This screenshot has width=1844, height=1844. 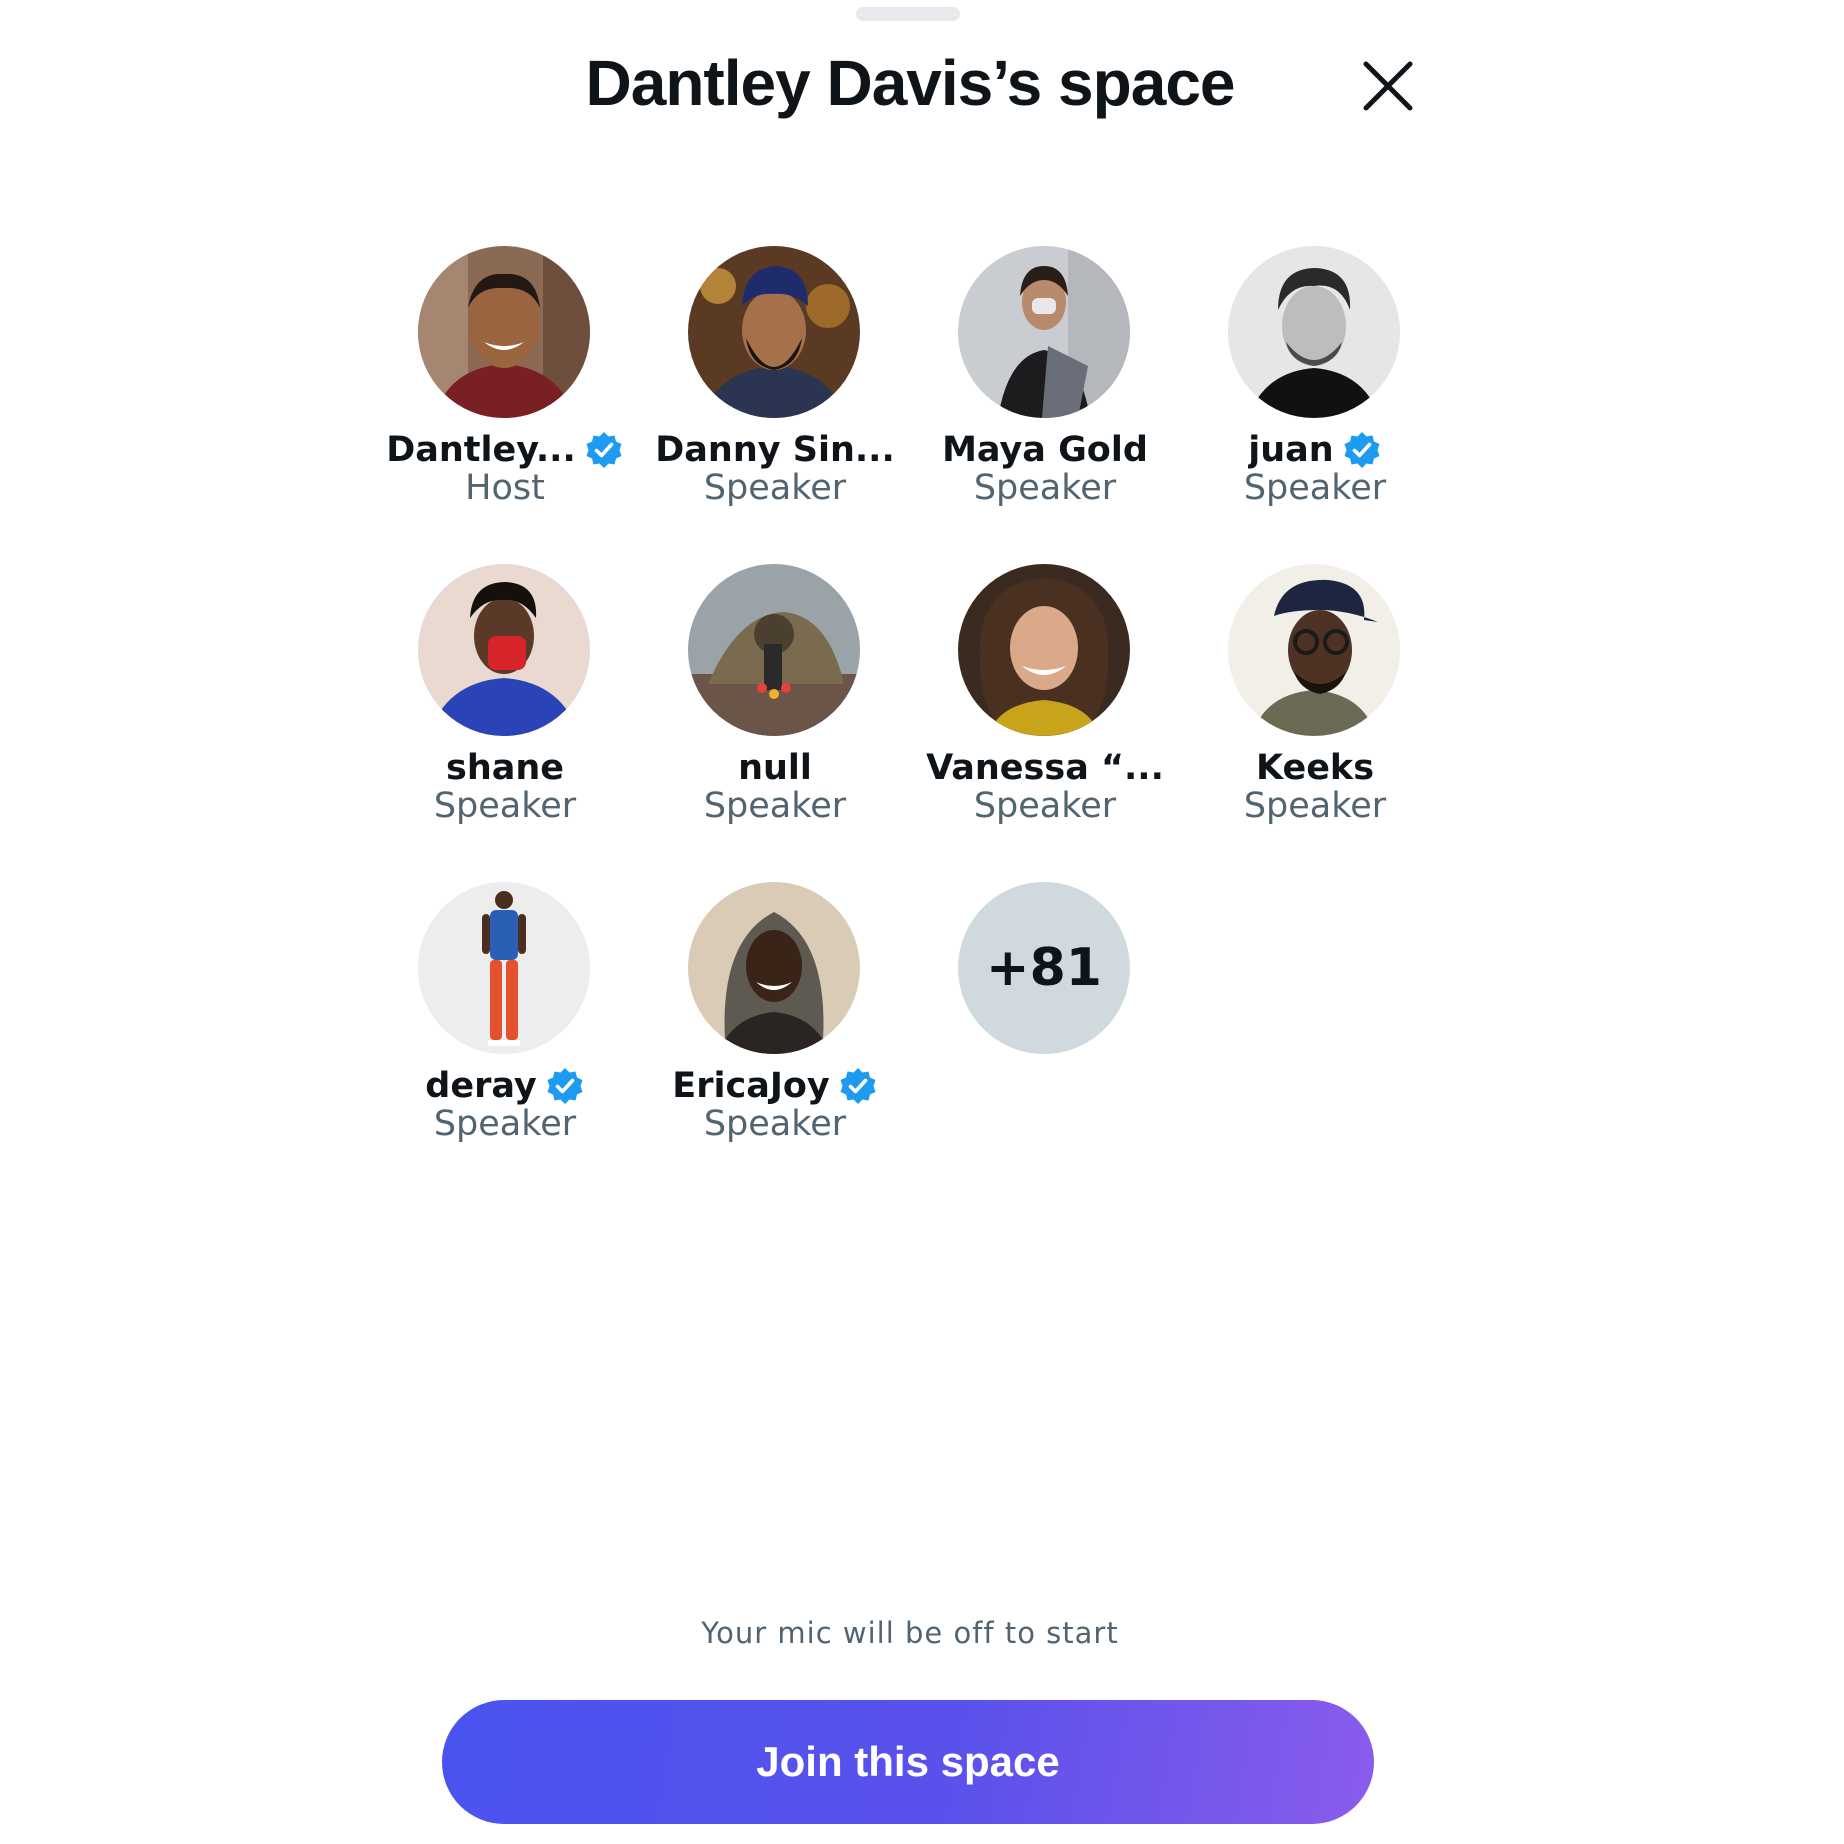 I want to click on speaker-item: Maya Gold Speaker, so click(x=1045, y=399).